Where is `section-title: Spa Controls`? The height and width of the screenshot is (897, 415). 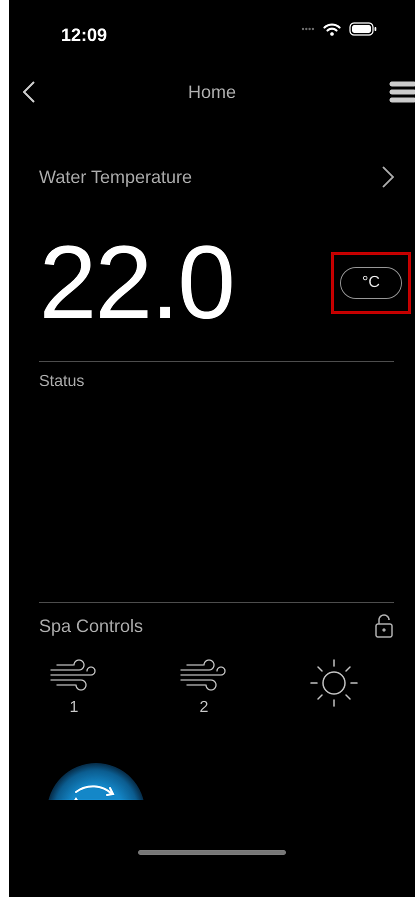 section-title: Spa Controls is located at coordinates (91, 626).